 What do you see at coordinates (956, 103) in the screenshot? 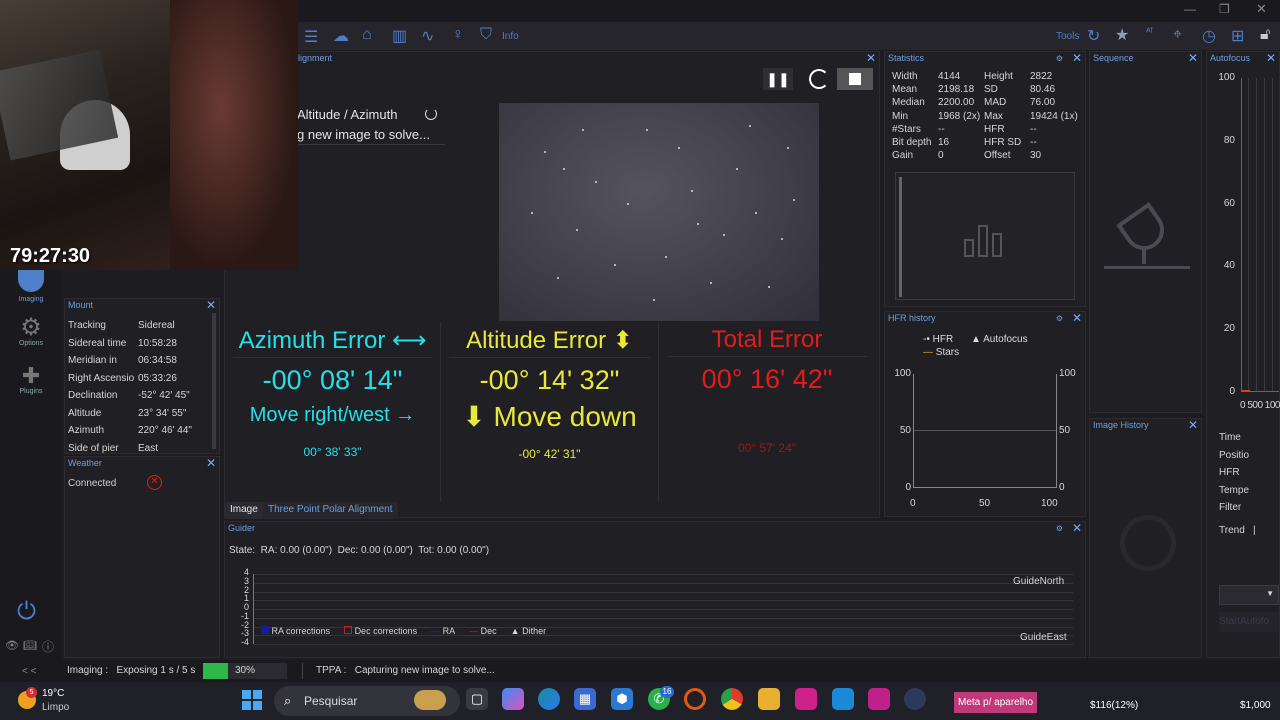
I see `stats-value: 2200.00` at bounding box center [956, 103].